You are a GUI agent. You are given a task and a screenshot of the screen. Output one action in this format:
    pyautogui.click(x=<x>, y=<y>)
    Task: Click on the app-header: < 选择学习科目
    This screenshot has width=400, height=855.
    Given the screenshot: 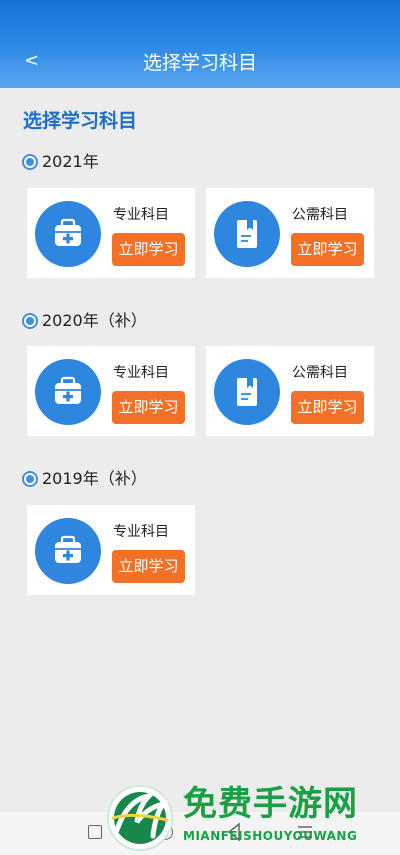 What is the action you would take?
    pyautogui.click(x=200, y=44)
    